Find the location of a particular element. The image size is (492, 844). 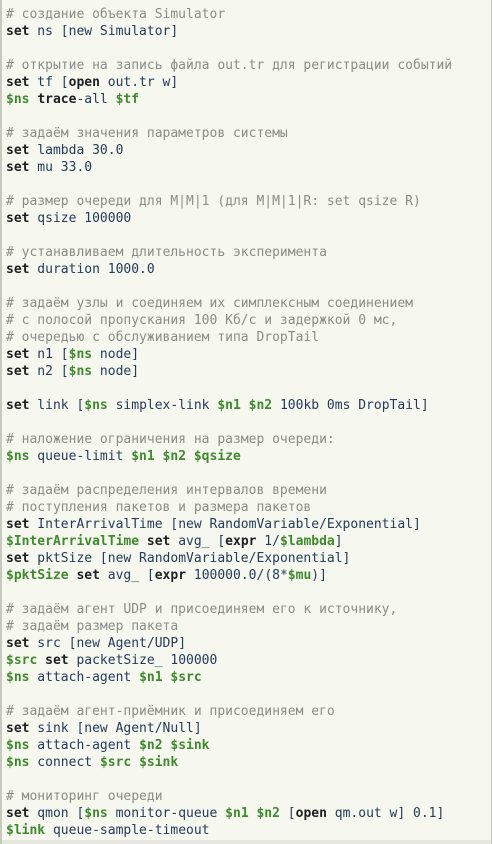

code-line: set lambda 30.0 is located at coordinates (248, 150).